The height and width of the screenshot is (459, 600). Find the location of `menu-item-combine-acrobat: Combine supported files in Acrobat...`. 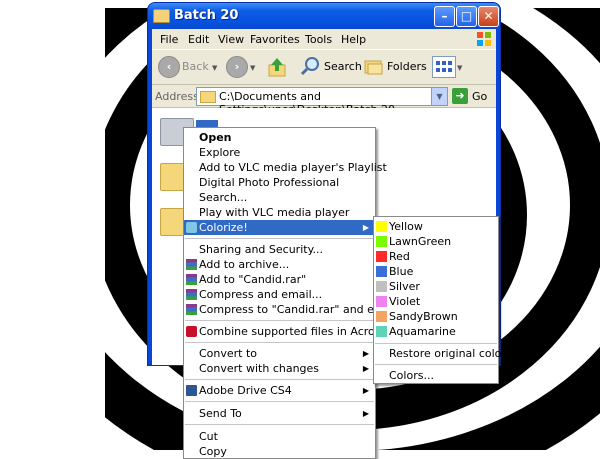

menu-item-combine-acrobat: Combine supported files in Acrobat... is located at coordinates (293, 331).